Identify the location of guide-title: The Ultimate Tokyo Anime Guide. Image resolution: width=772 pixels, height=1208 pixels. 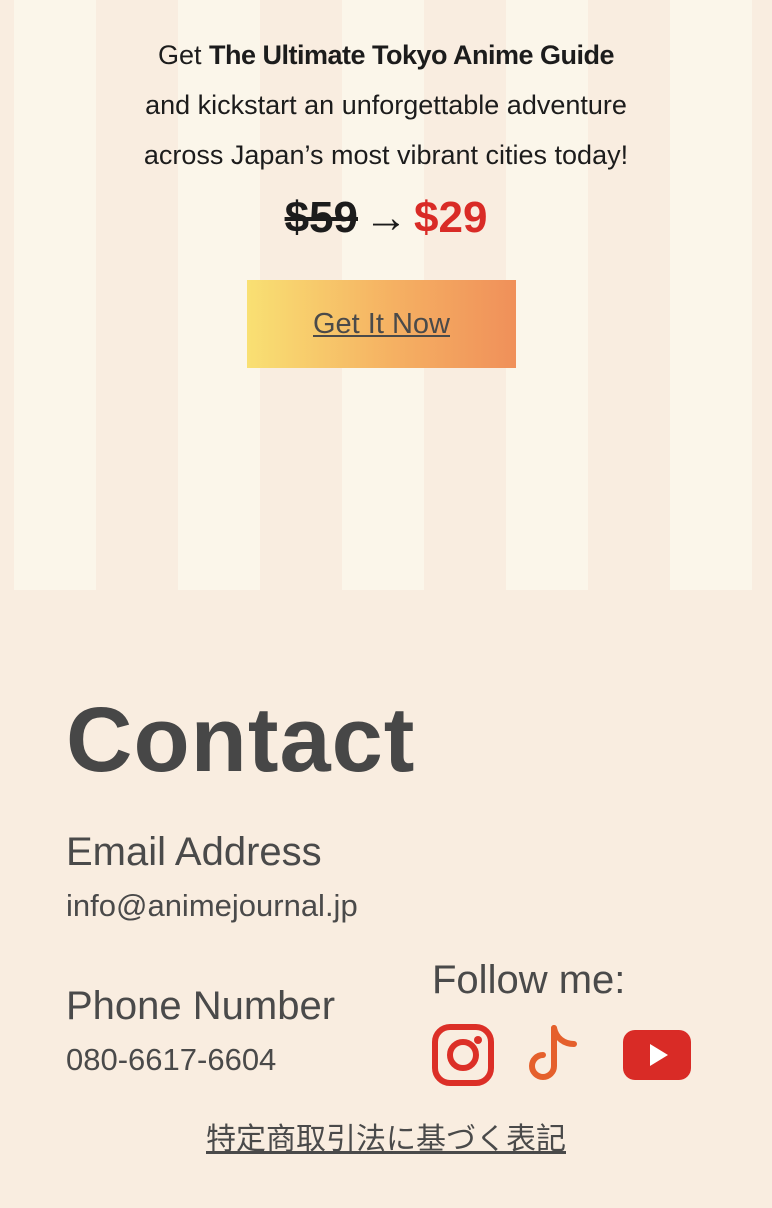
(411, 55).